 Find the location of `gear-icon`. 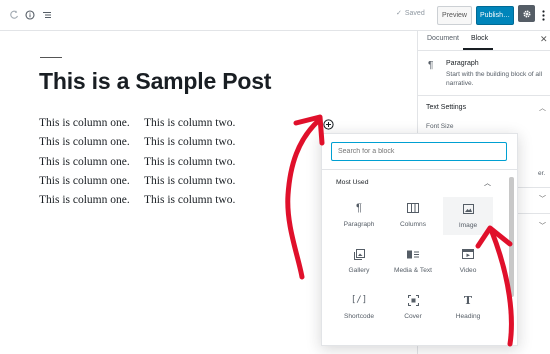

gear-icon is located at coordinates (526, 13).